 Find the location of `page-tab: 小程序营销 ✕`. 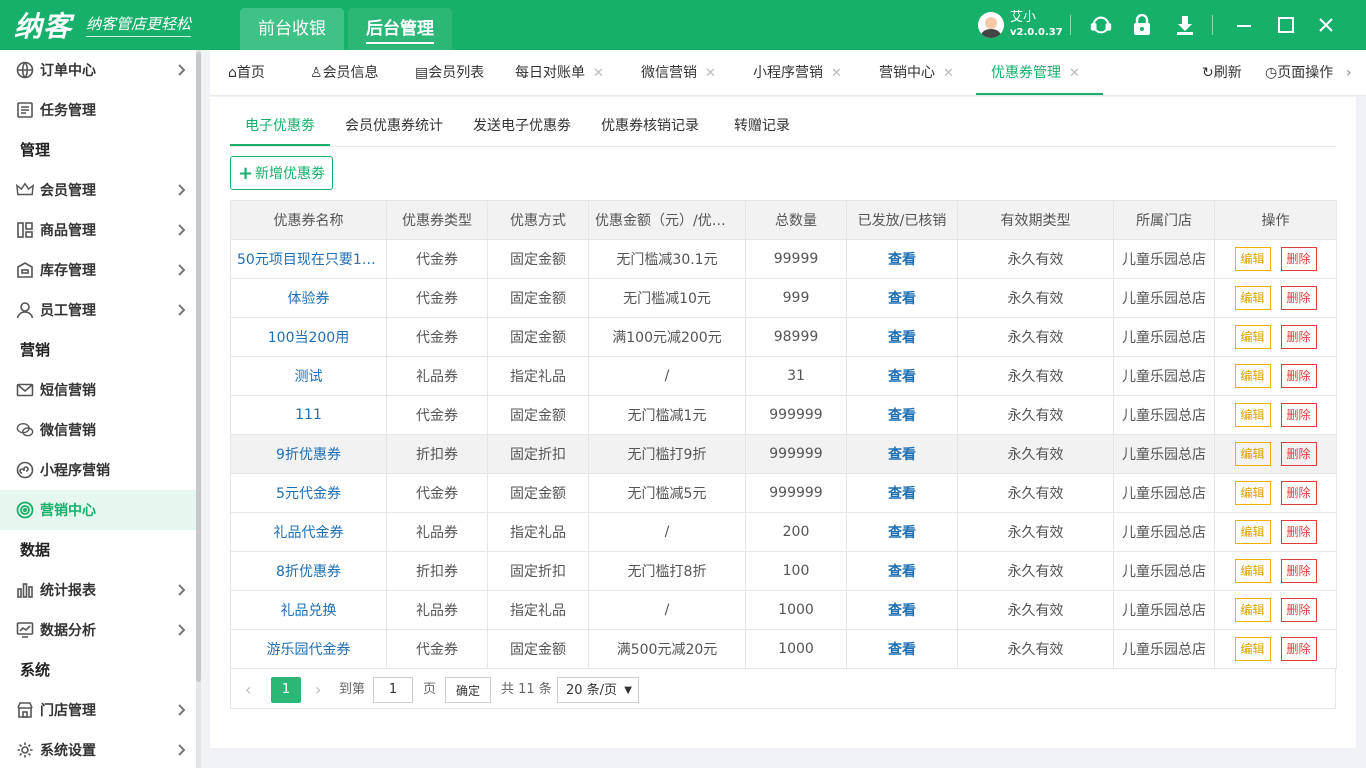

page-tab: 小程序营销 ✕ is located at coordinates (797, 73).